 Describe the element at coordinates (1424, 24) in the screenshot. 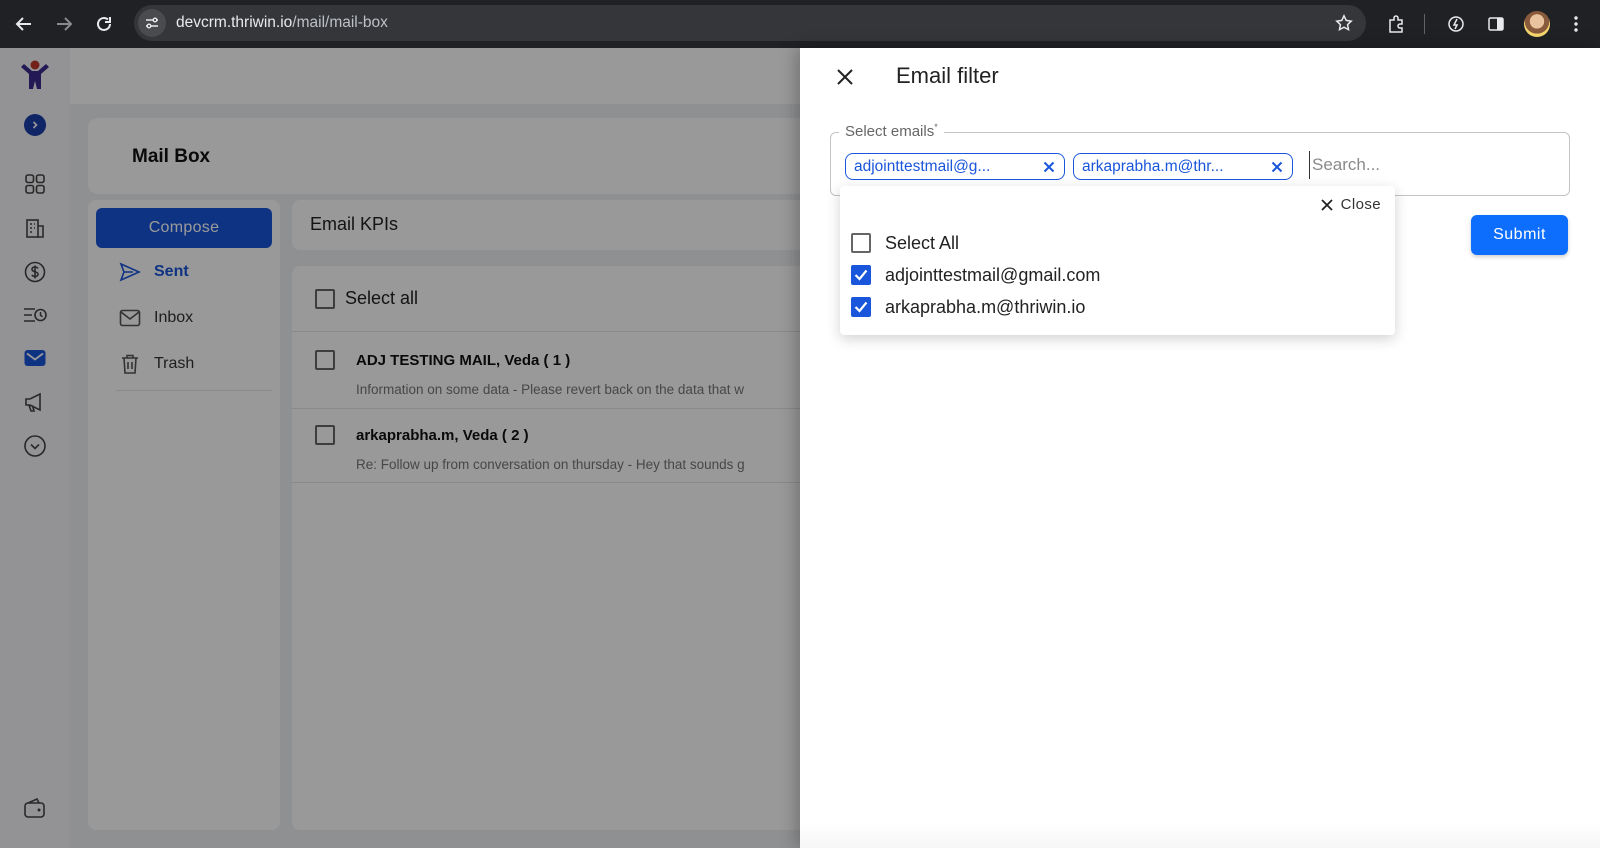

I see `toolbar-separator` at that location.